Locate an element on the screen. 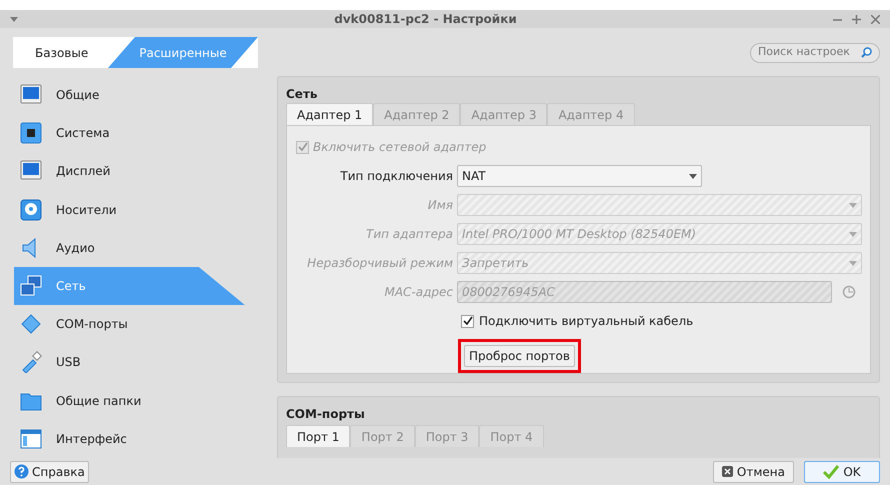 The height and width of the screenshot is (485, 890). field-label: Неразборчивый режим is located at coordinates (380, 263).